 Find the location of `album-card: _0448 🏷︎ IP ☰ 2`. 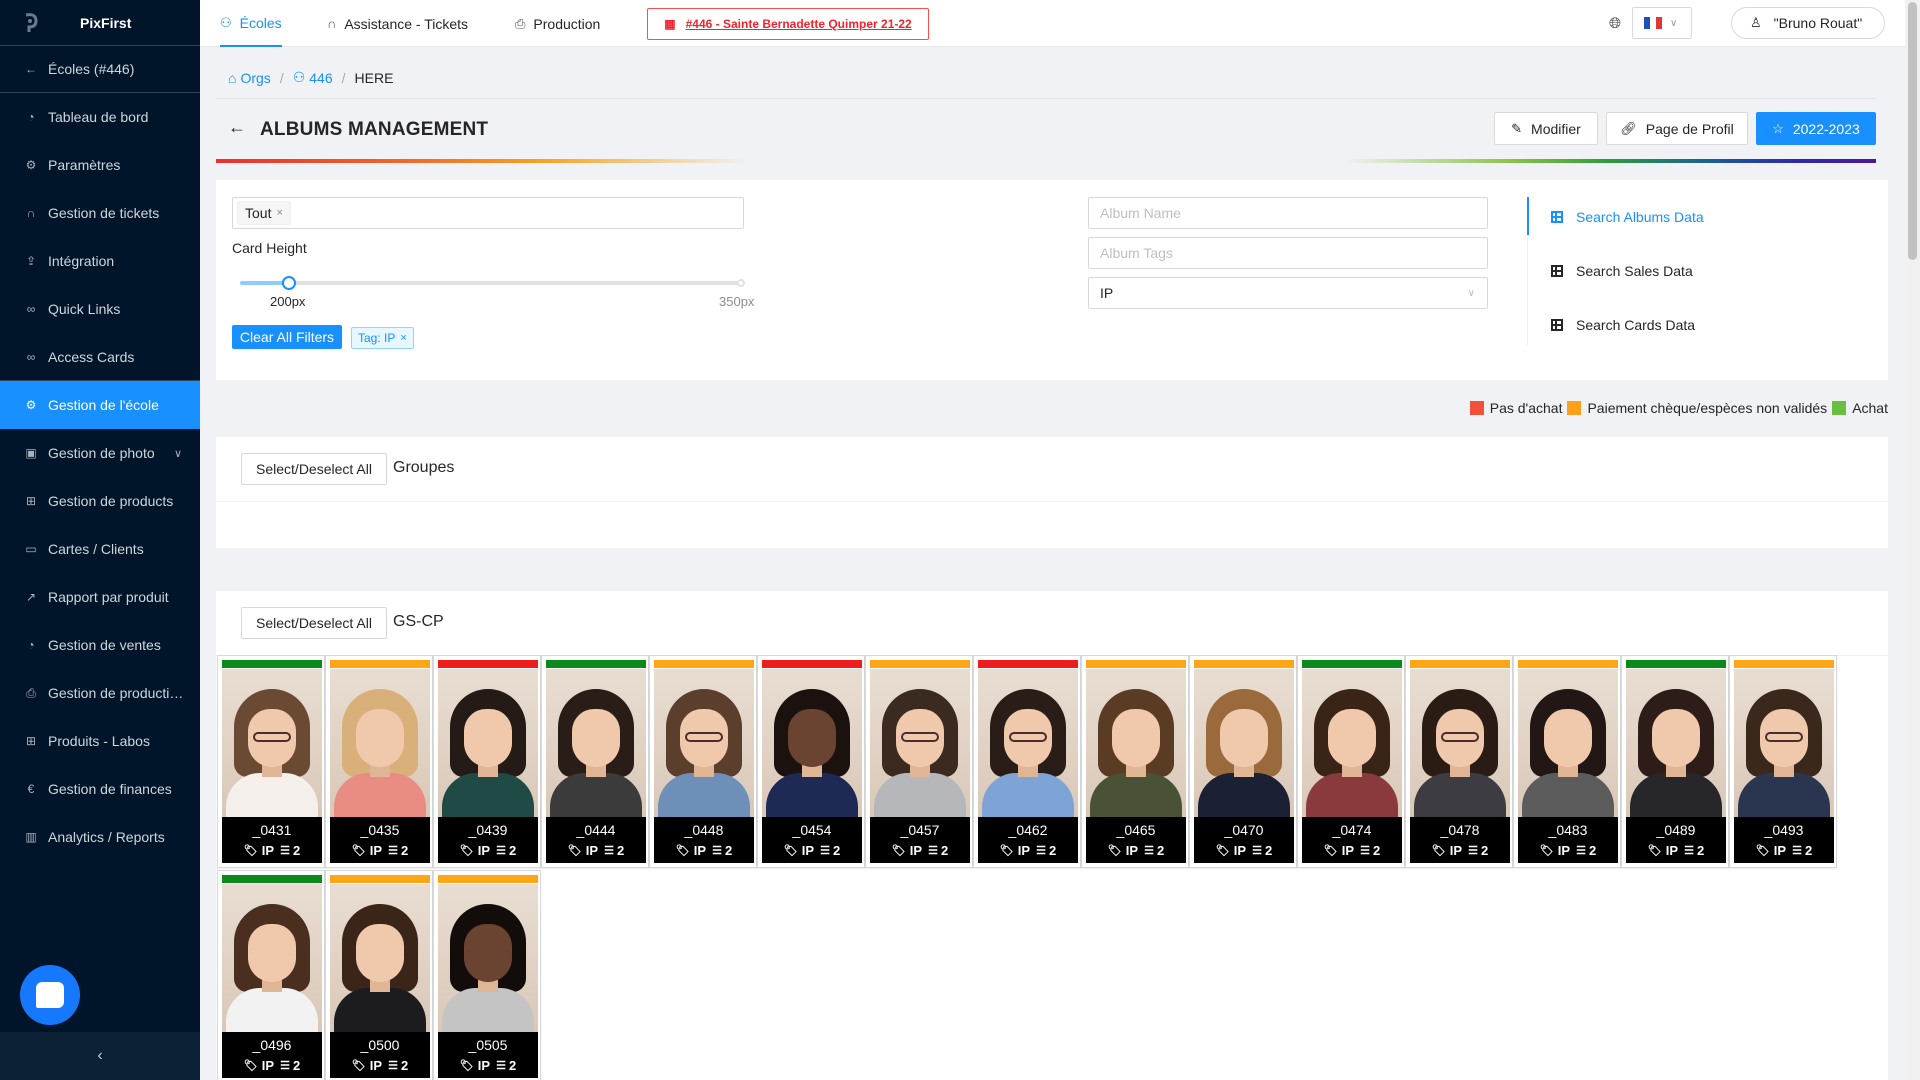

album-card: _0448 🏷︎ IP ☰ 2 is located at coordinates (703, 761).